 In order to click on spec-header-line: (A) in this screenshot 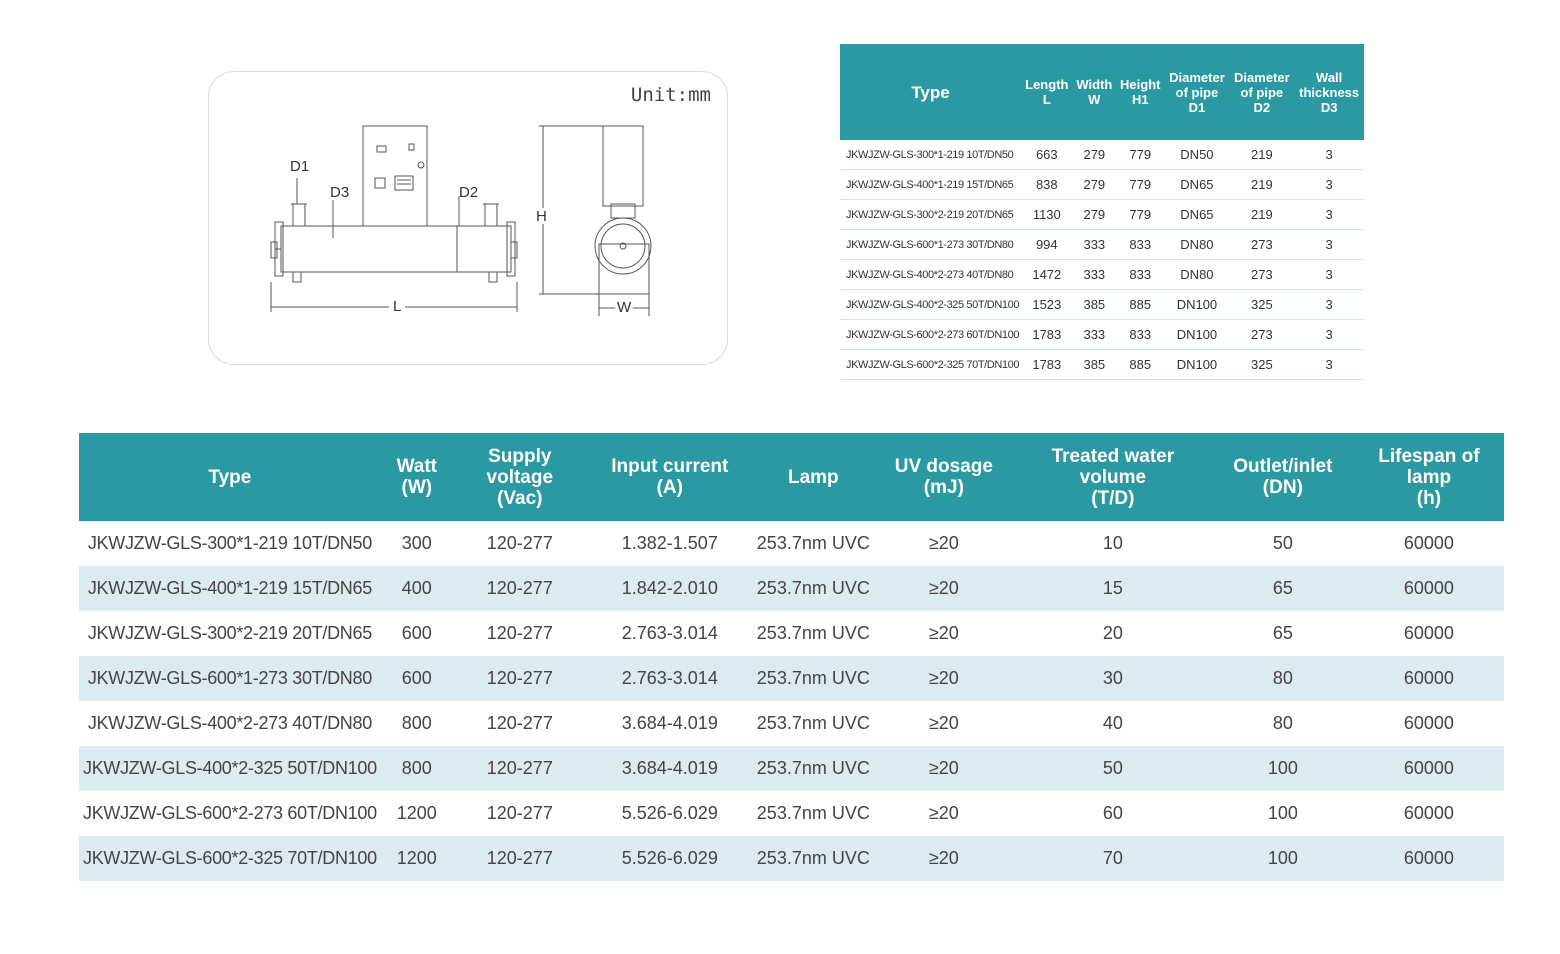, I will do `click(669, 487)`.